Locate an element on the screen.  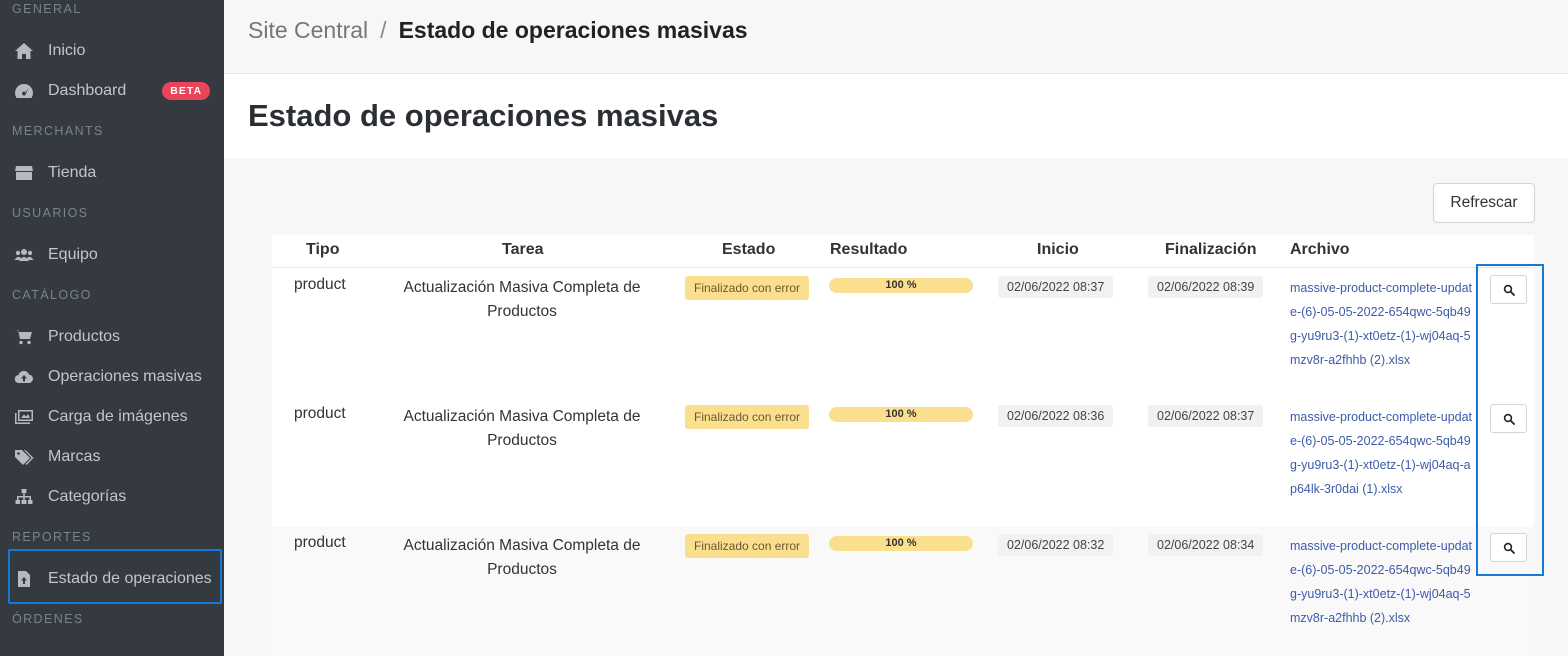
sidebar-item-productos: Productos is located at coordinates (112, 337).